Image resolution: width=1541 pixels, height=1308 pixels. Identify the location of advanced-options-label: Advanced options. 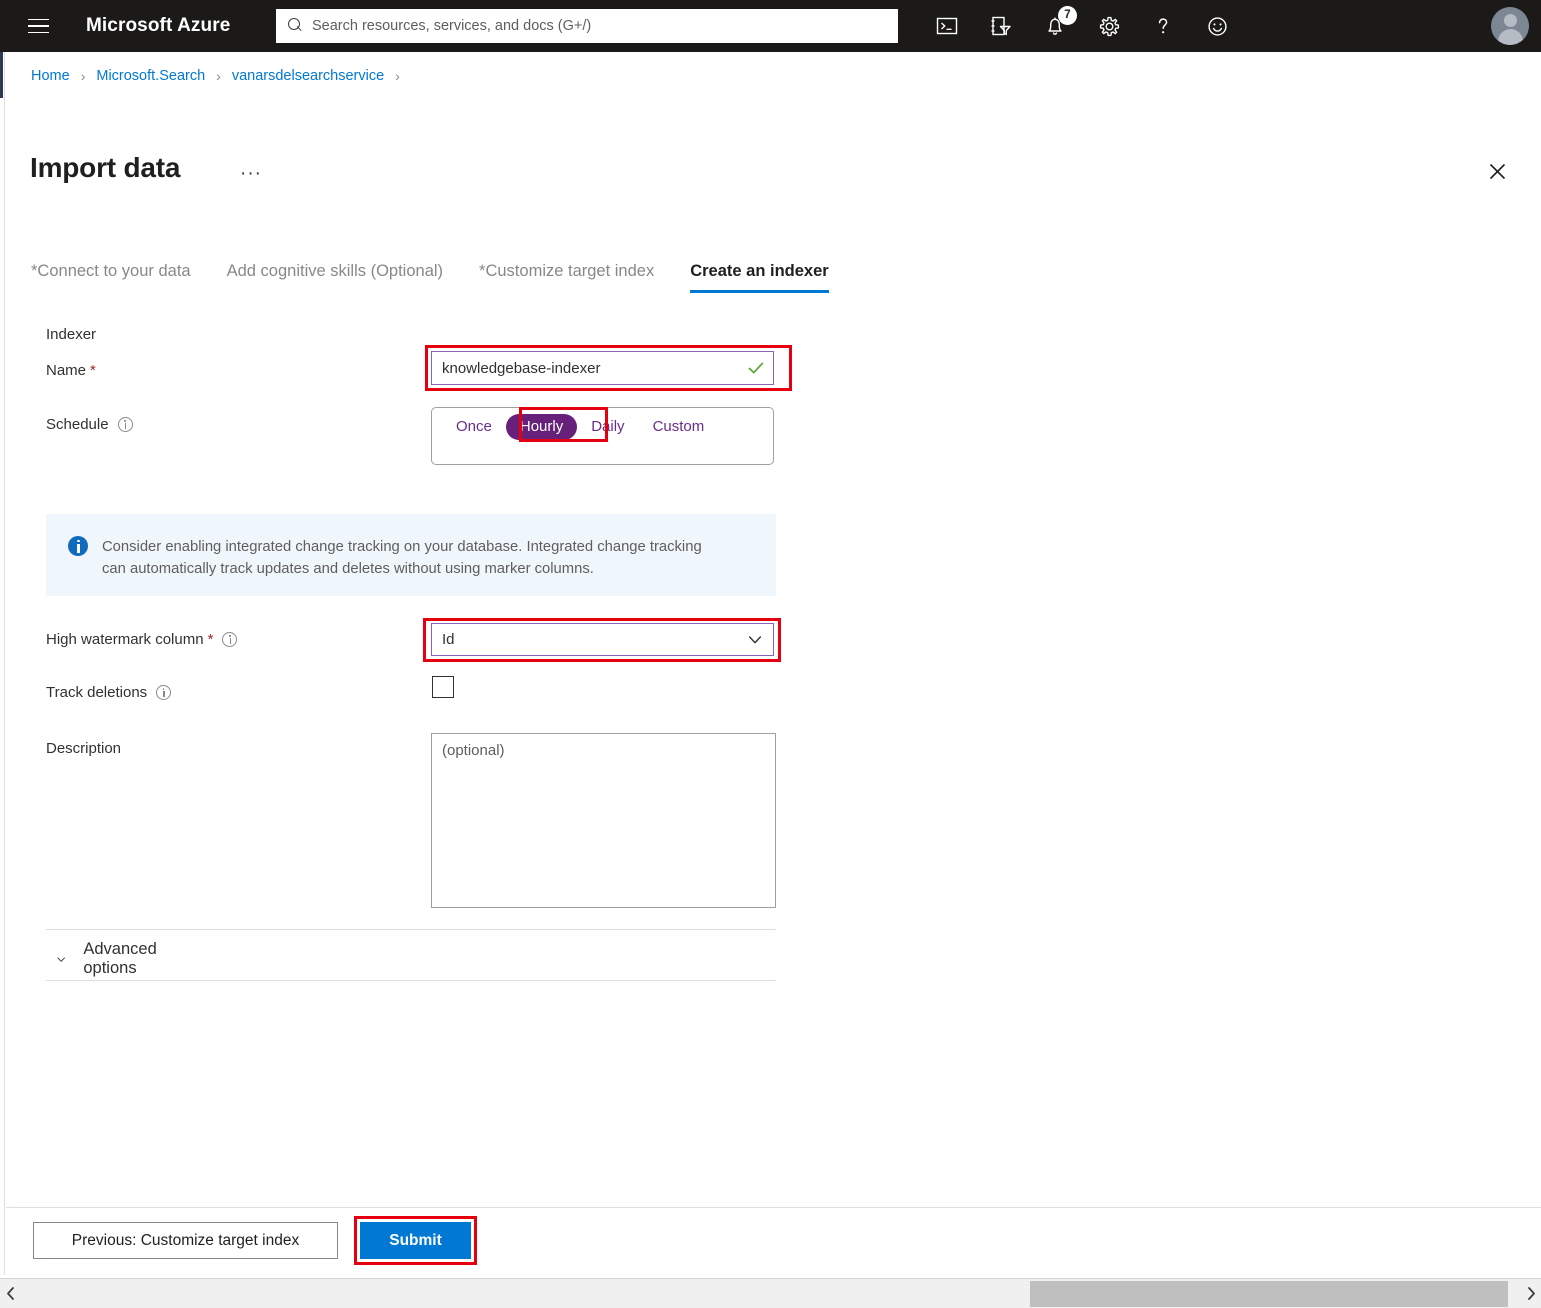
(120, 958).